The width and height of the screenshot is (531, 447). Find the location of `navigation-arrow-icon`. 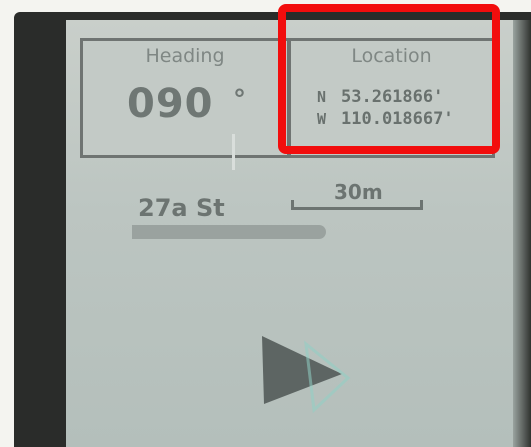

navigation-arrow-icon is located at coordinates (306, 375).